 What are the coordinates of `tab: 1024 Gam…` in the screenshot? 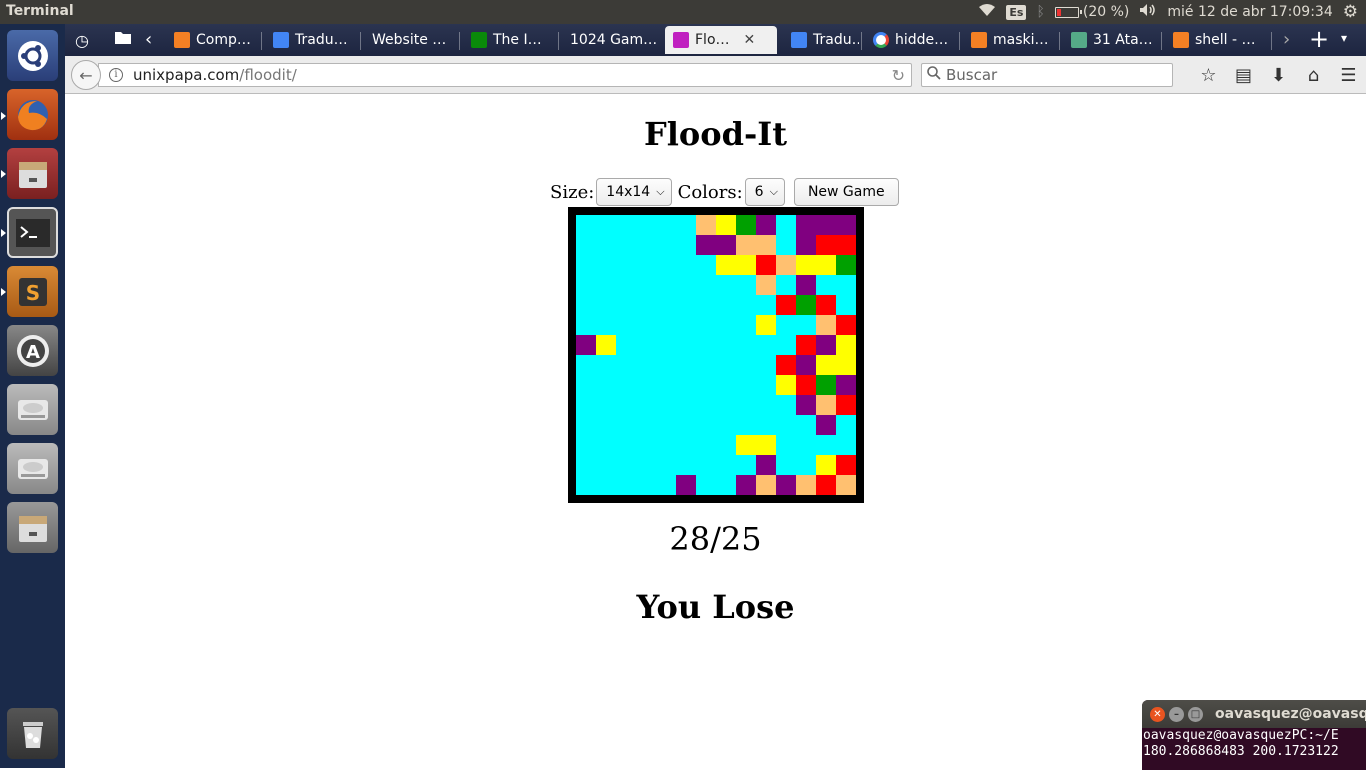 It's located at (610, 40).